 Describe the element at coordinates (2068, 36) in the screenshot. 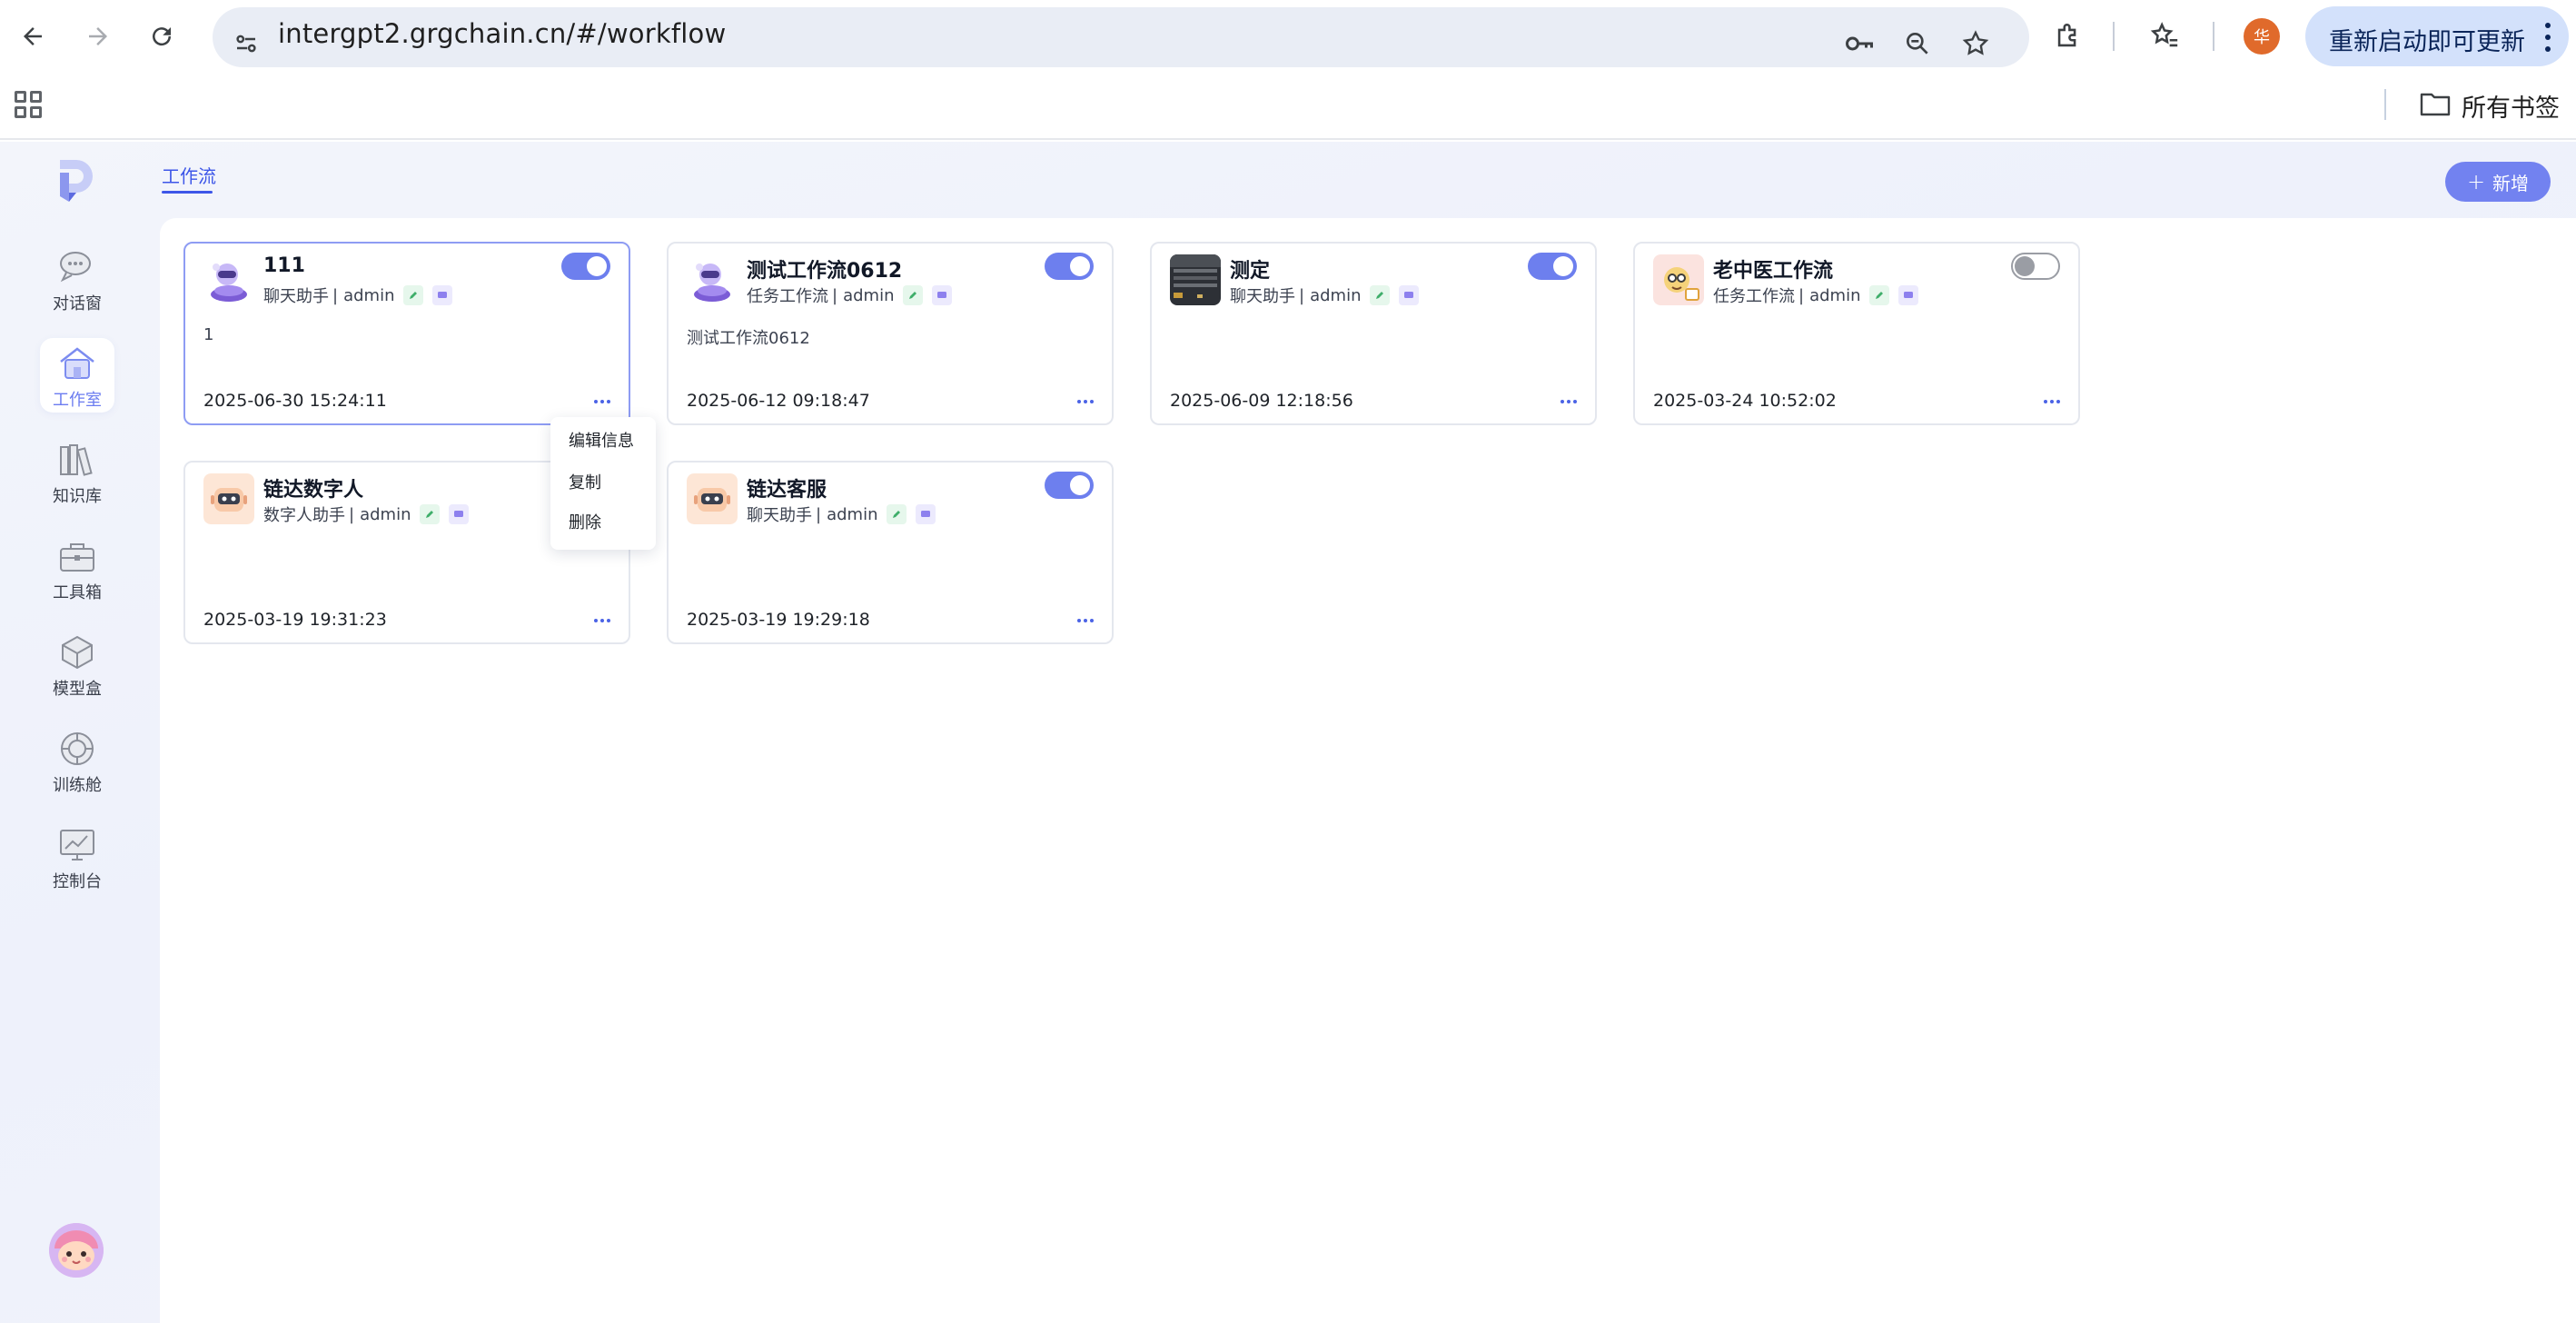

I see `extensions-icon` at that location.